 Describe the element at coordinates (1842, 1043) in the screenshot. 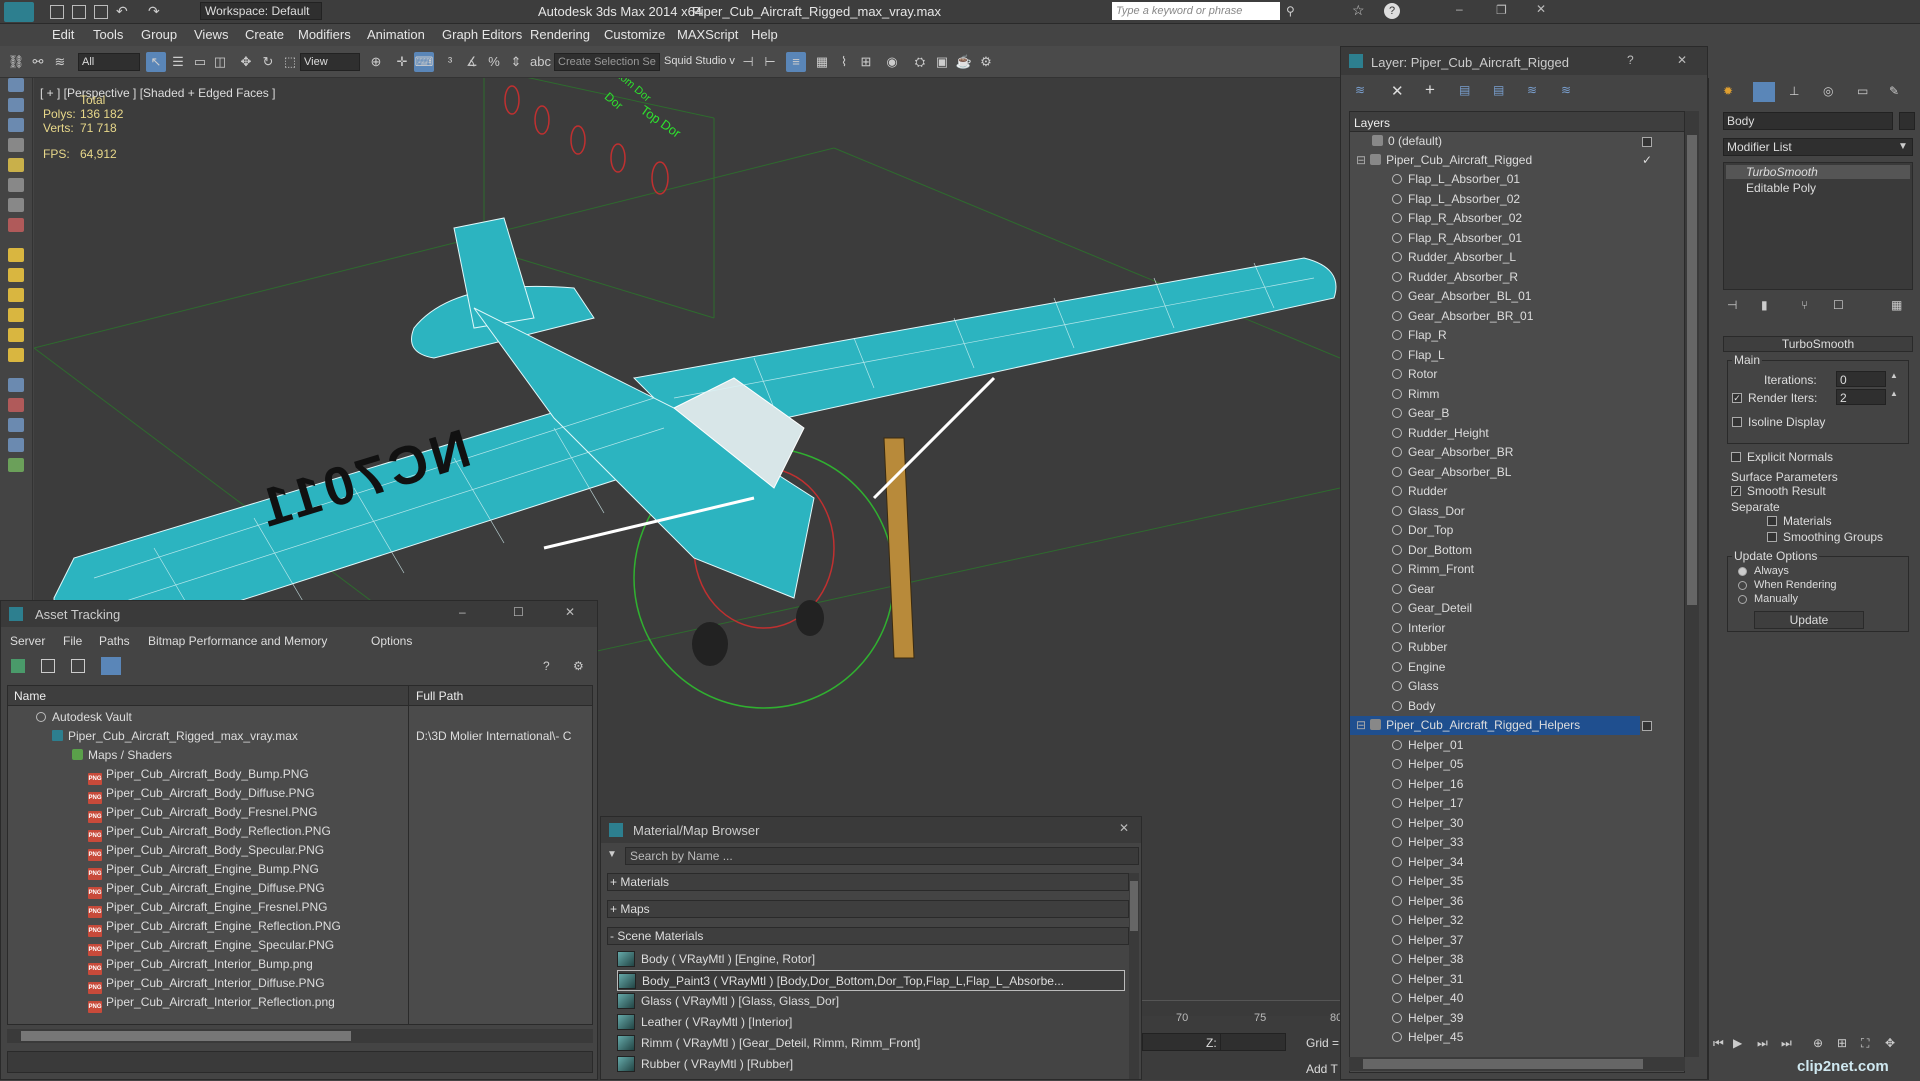

I see `zoom-extents-icon: ⊞` at that location.